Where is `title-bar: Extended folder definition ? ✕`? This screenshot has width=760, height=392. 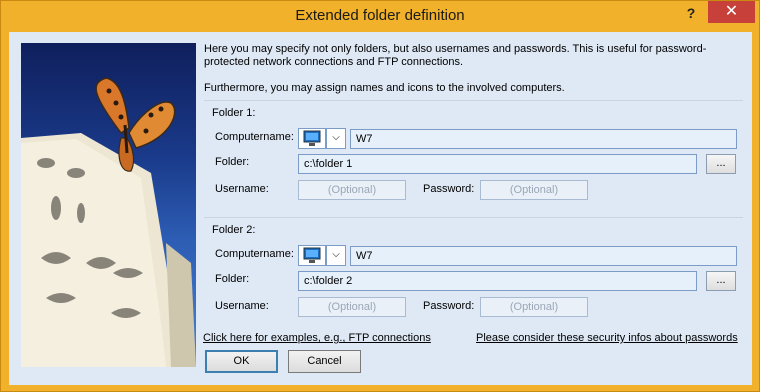
title-bar: Extended folder definition ? ✕ is located at coordinates (380, 16).